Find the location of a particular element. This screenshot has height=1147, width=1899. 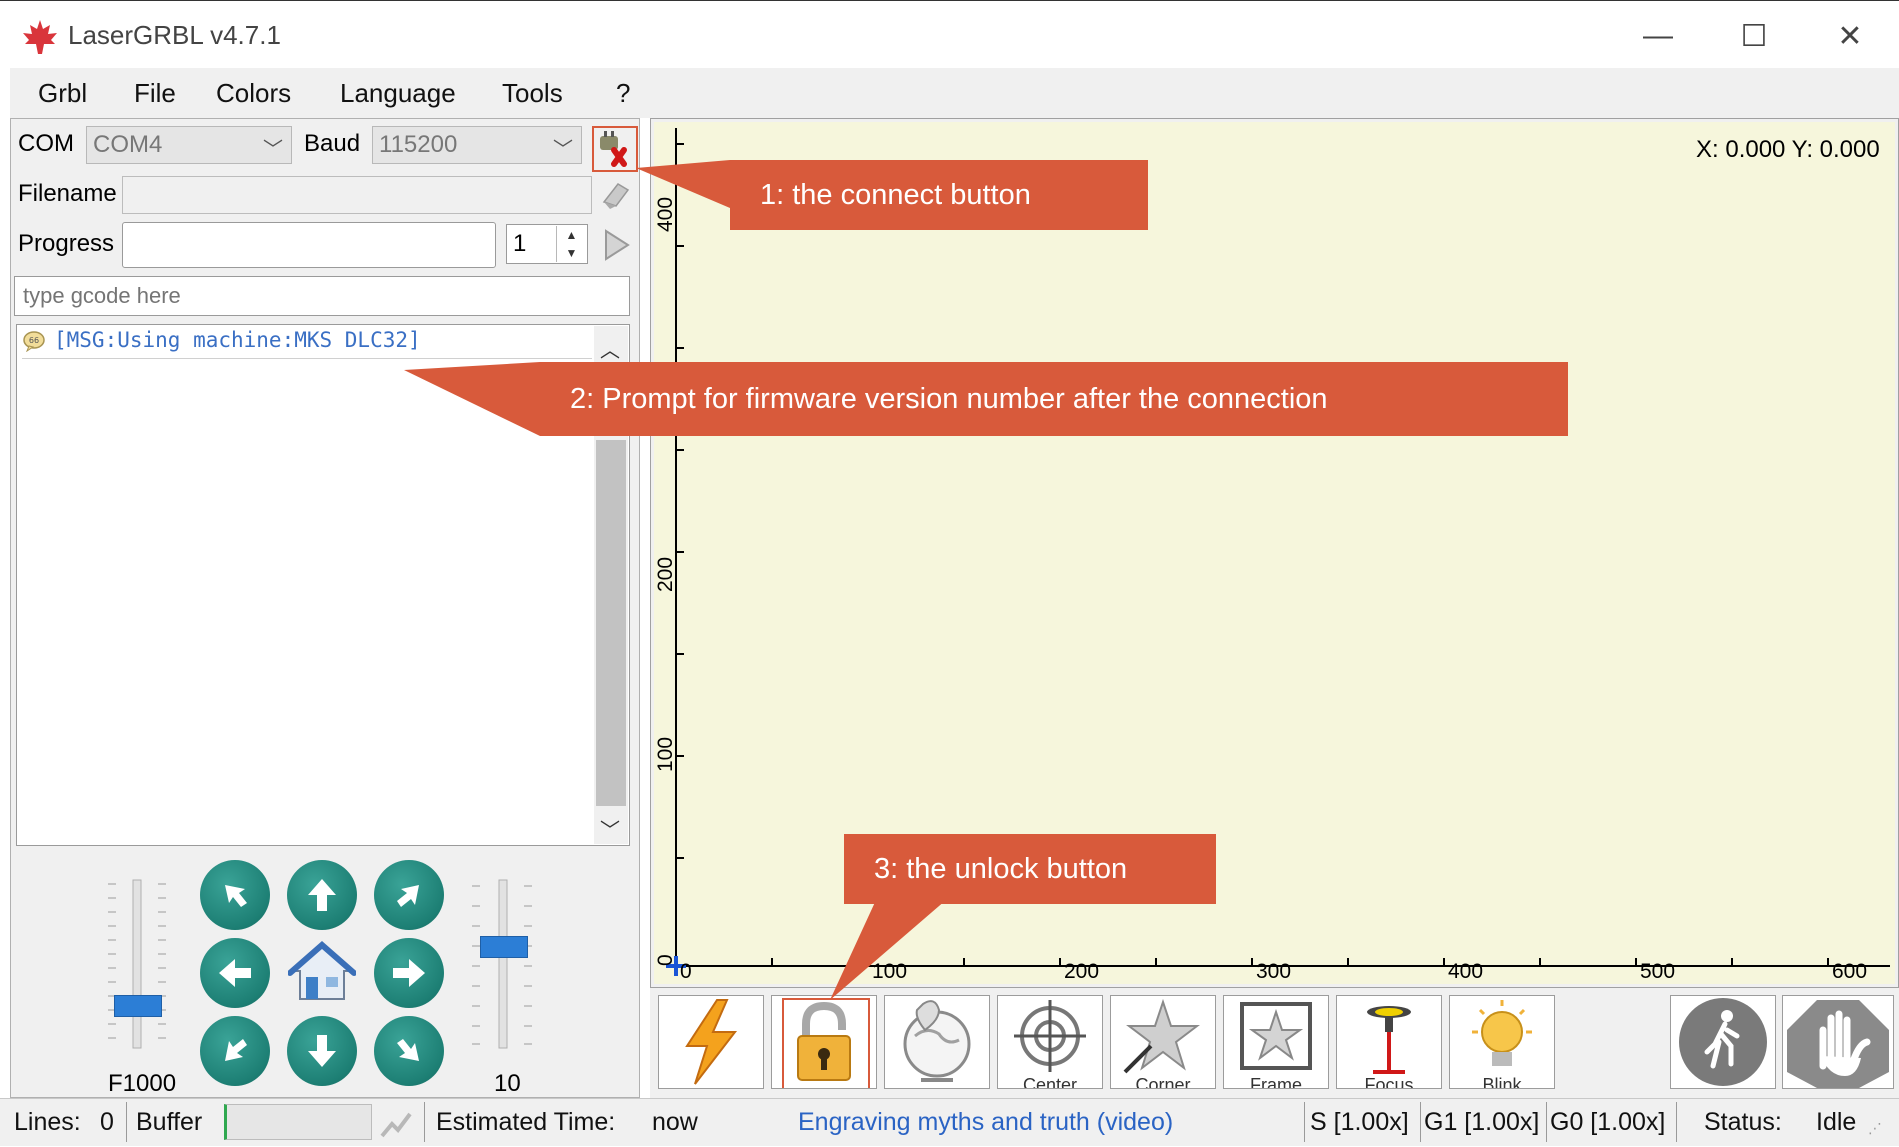

callout-unlock-button: 3: the unlock button is located at coordinates (1030, 869).